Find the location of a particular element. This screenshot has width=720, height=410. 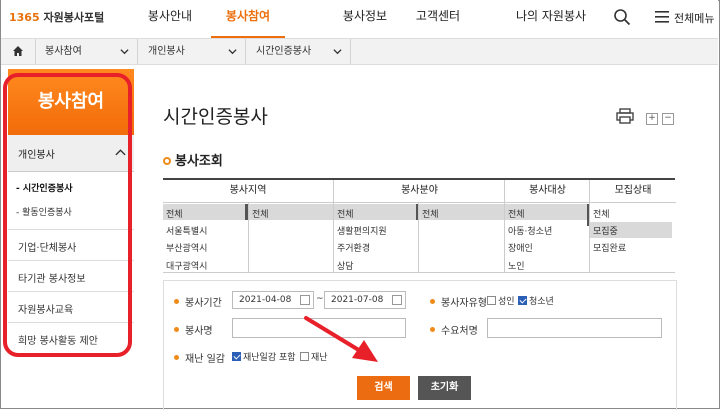

nav-item-guide: 봉사안내 is located at coordinates (170, 18).